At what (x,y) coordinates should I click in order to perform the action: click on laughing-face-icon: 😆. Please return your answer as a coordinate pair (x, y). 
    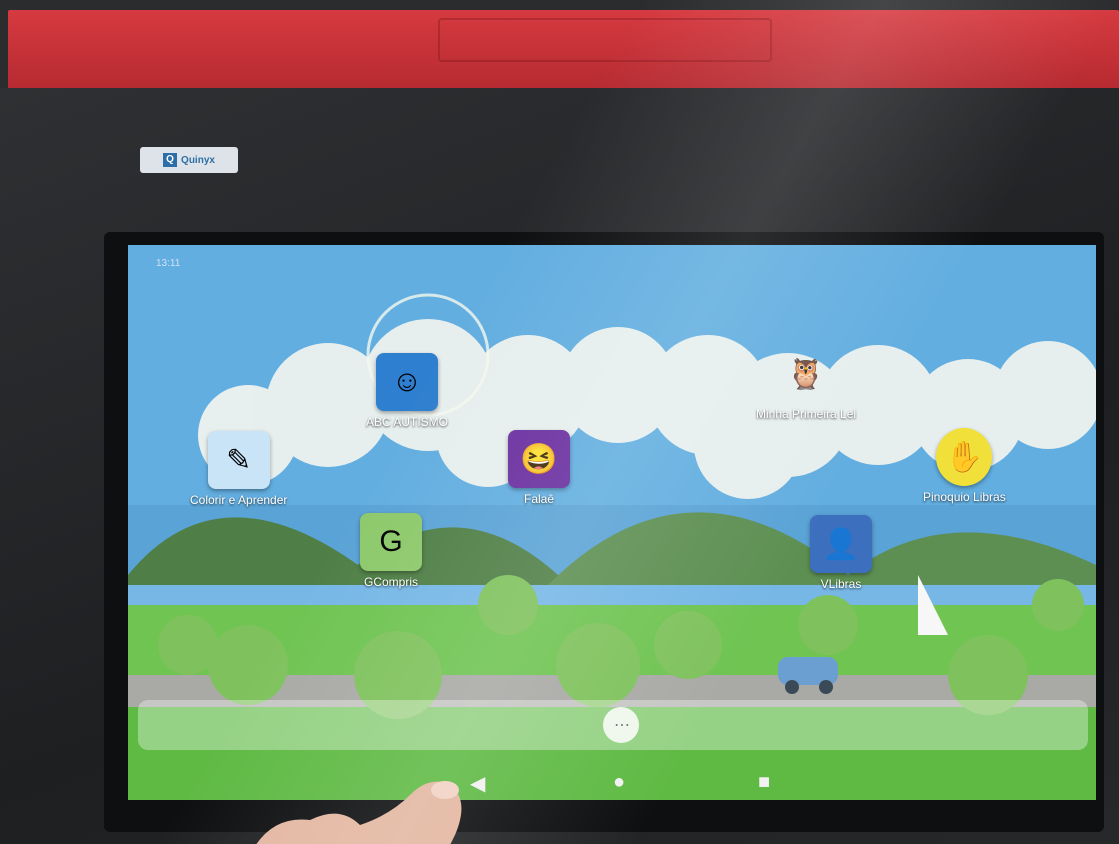
    Looking at the image, I should click on (539, 459).